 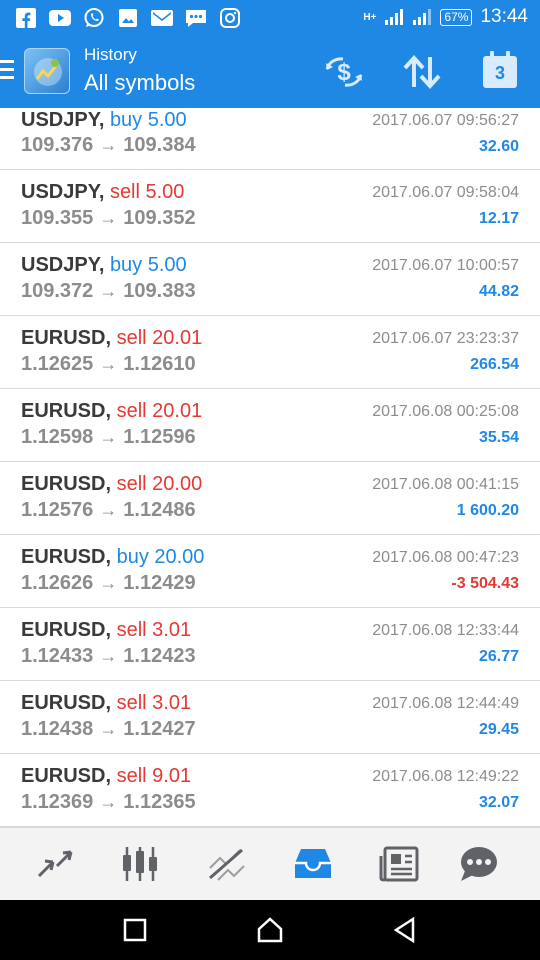 I want to click on open-price: 1.12438, so click(x=57, y=729).